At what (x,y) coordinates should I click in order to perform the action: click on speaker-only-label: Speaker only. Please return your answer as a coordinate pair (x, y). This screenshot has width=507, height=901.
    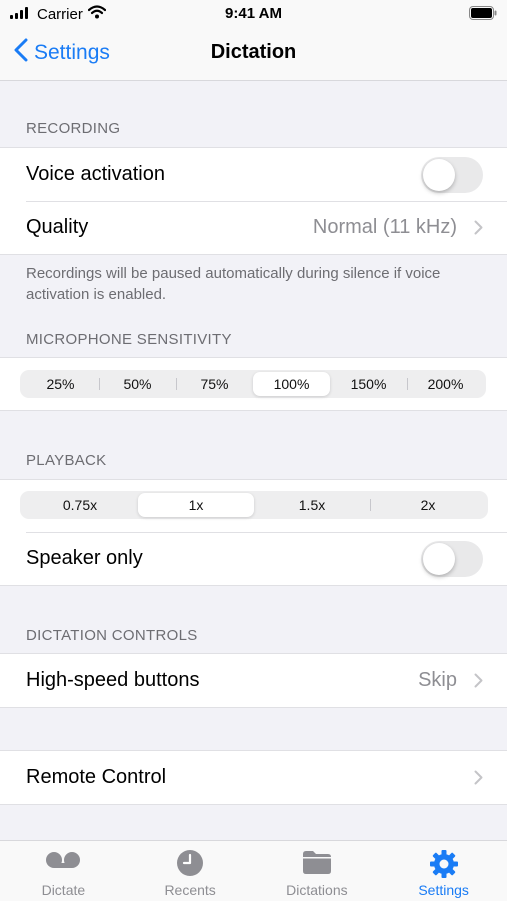
    Looking at the image, I should click on (84, 558).